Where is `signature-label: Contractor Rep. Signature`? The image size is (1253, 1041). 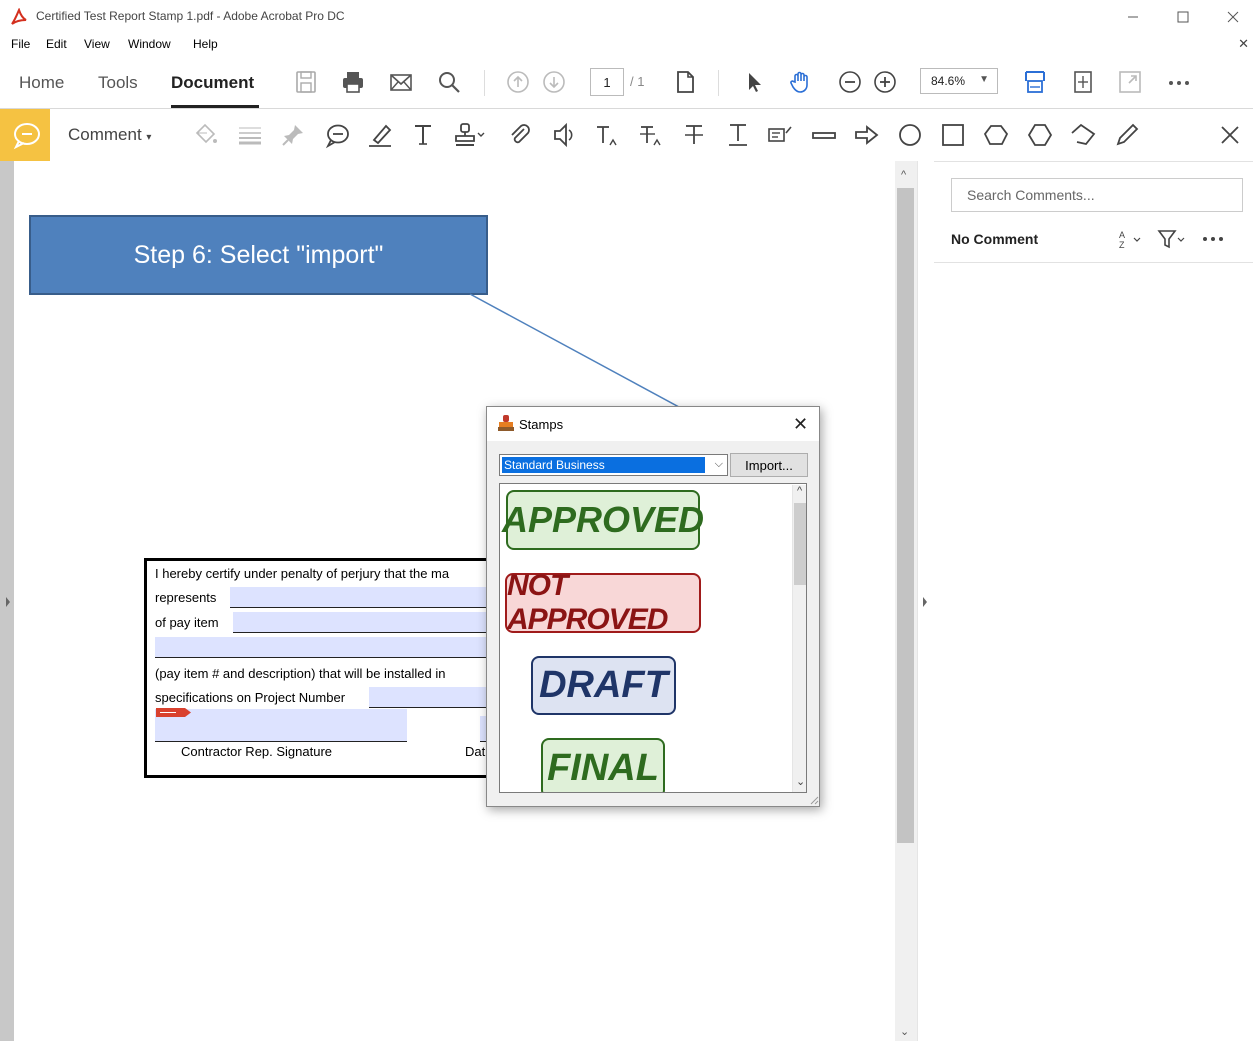
signature-label: Contractor Rep. Signature is located at coordinates (257, 751).